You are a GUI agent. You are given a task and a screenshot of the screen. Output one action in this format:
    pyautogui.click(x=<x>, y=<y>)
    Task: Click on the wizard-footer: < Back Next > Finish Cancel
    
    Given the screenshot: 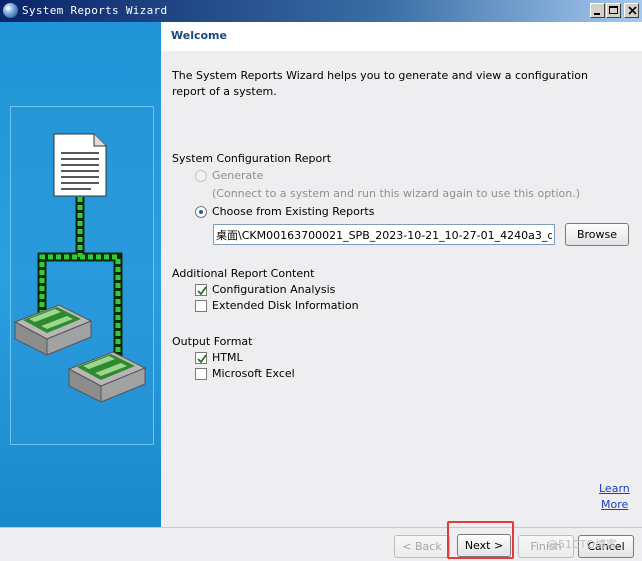 What is the action you would take?
    pyautogui.click(x=321, y=544)
    